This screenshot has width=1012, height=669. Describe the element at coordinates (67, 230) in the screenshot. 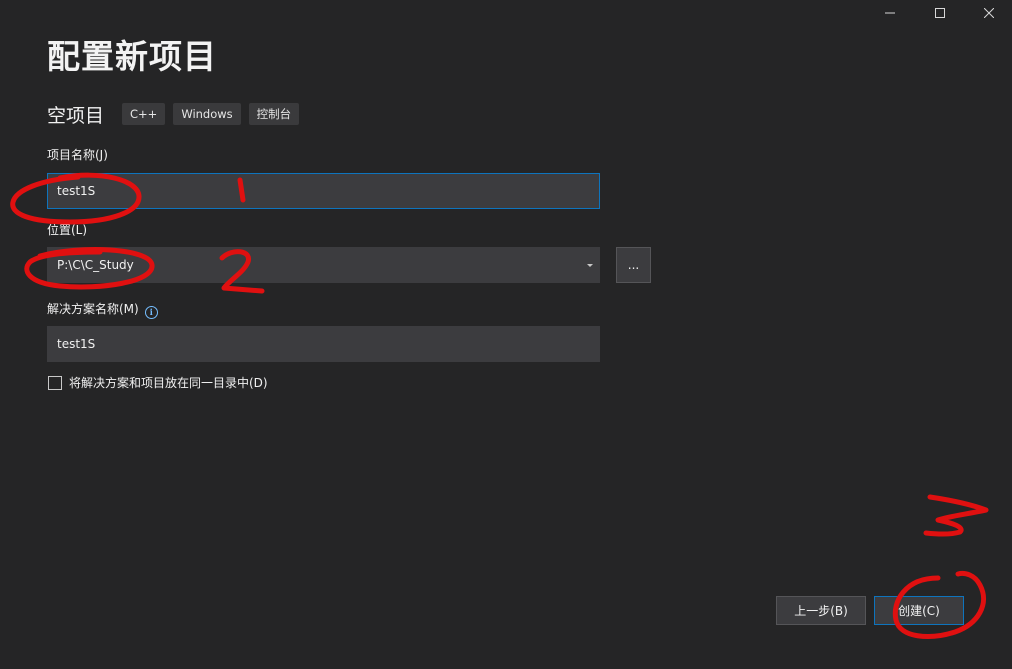

I see `location-label: 位置(L)` at that location.